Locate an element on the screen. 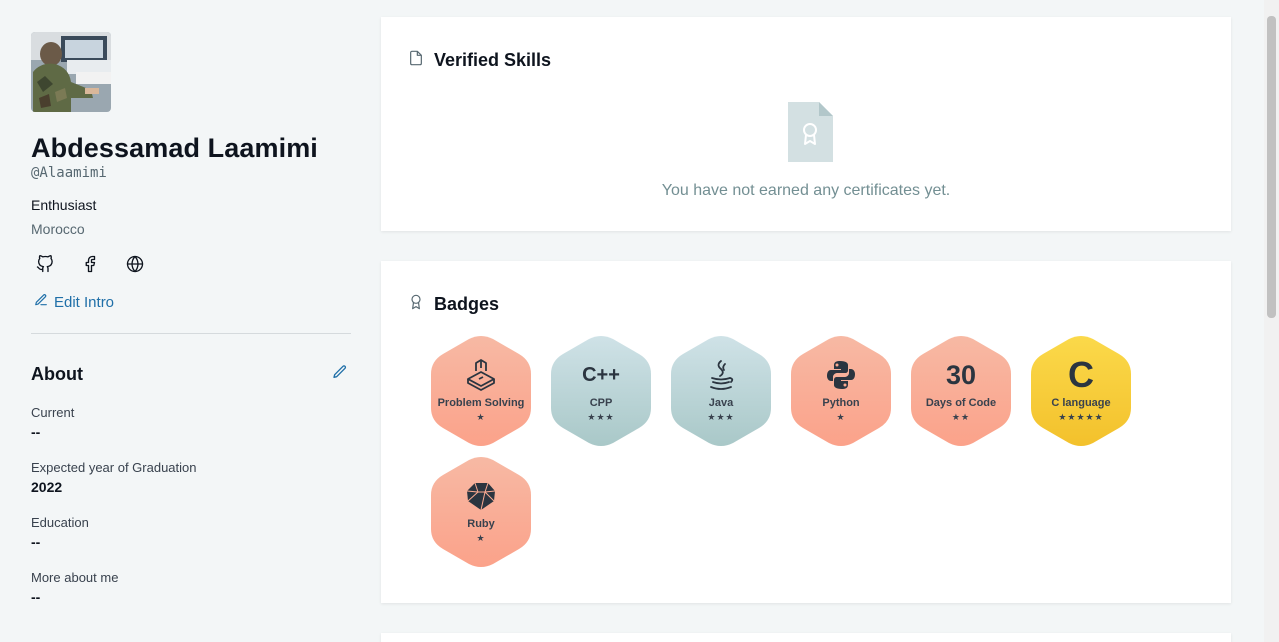  verified-skills-title: Verified Skills is located at coordinates (493, 60).